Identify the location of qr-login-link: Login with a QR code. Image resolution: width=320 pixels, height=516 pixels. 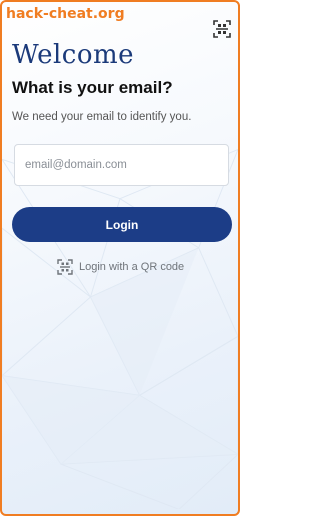
(120, 267).